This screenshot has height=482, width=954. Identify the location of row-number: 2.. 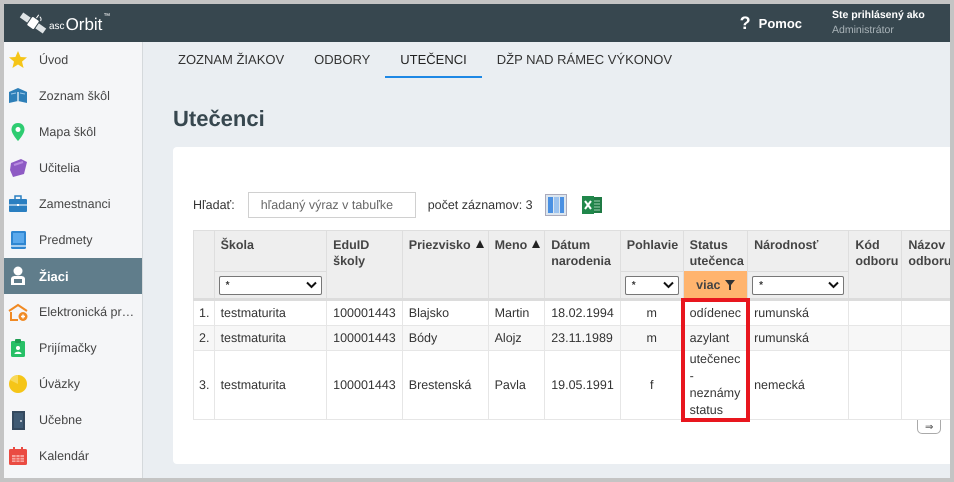
(204, 338).